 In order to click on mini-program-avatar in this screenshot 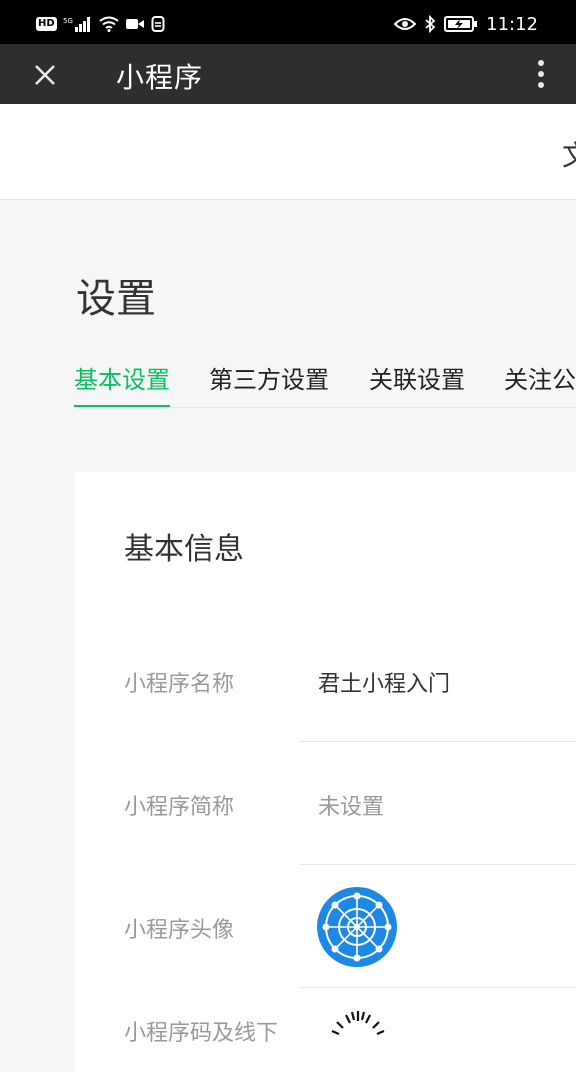, I will do `click(357, 927)`.